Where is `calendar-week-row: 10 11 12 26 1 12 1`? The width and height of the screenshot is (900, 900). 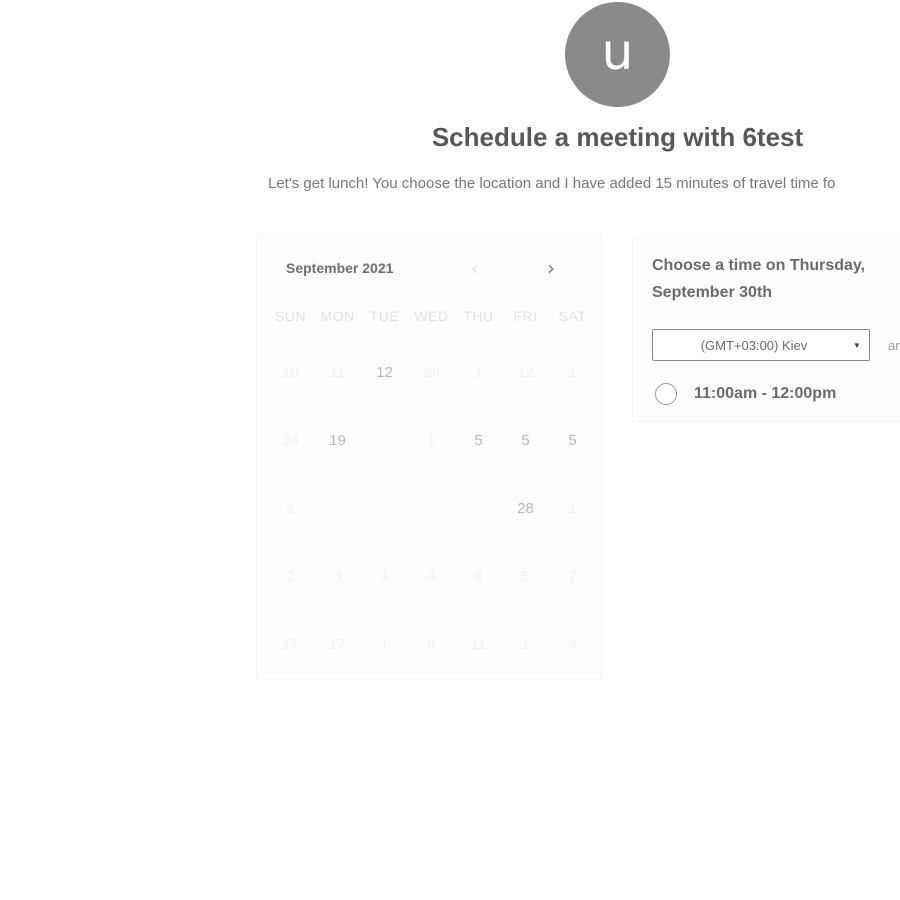 calendar-week-row: 10 11 12 26 1 12 1 is located at coordinates (432, 372).